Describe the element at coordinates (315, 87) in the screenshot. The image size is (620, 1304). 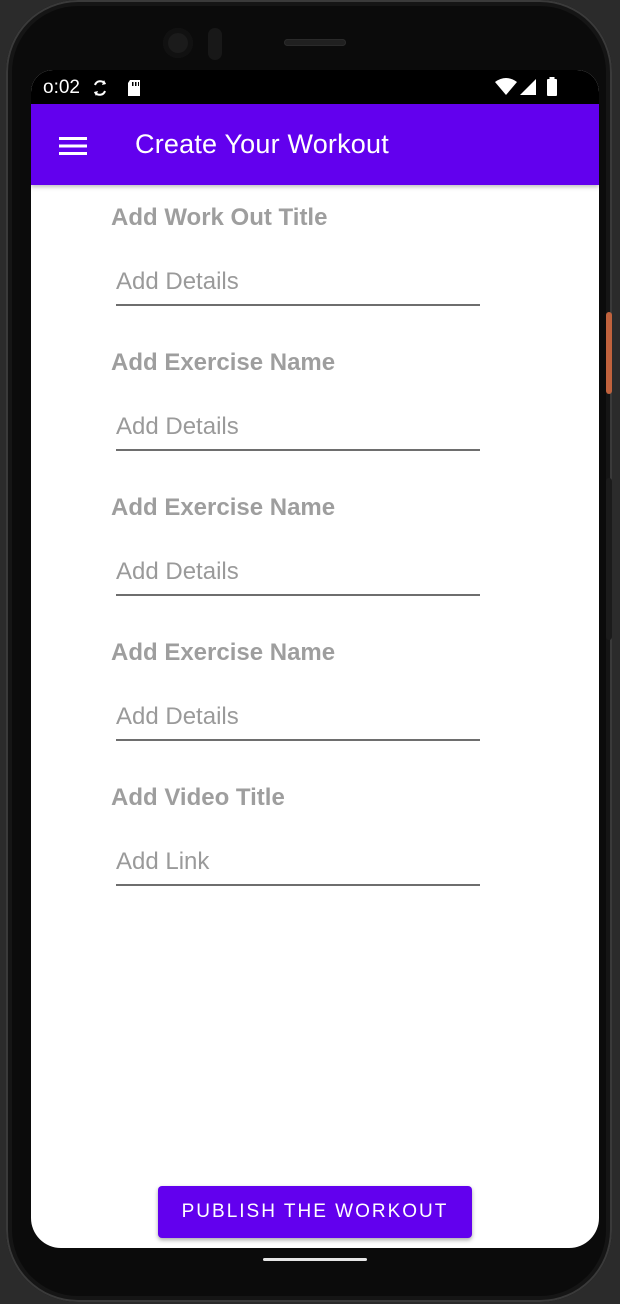
I see `status-bar: o:02` at that location.